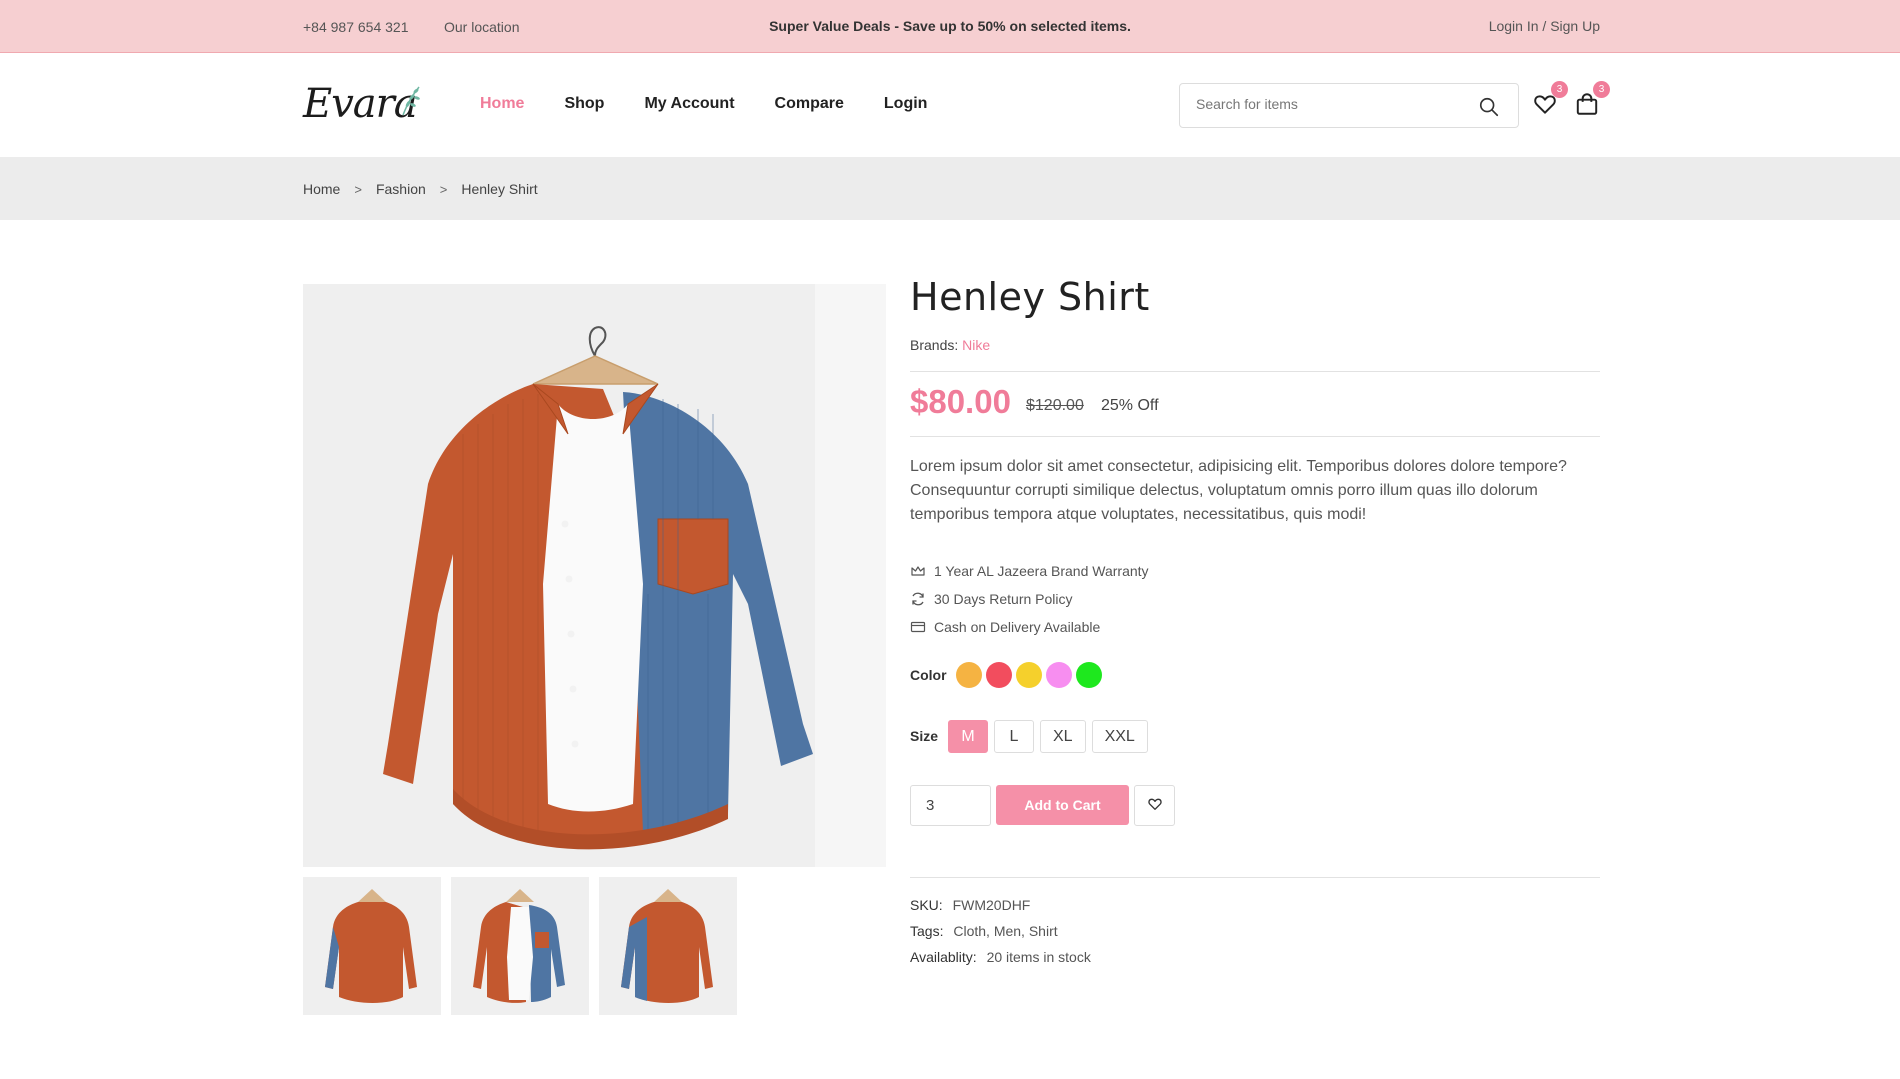 This screenshot has height=1079, width=1900. I want to click on add-to-wishlist-button, so click(1154, 805).